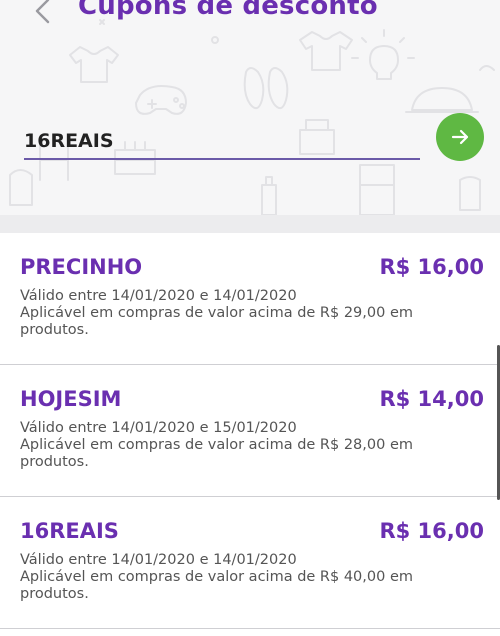  What do you see at coordinates (69, 531) in the screenshot?
I see `coupon-code: 16REAIS` at bounding box center [69, 531].